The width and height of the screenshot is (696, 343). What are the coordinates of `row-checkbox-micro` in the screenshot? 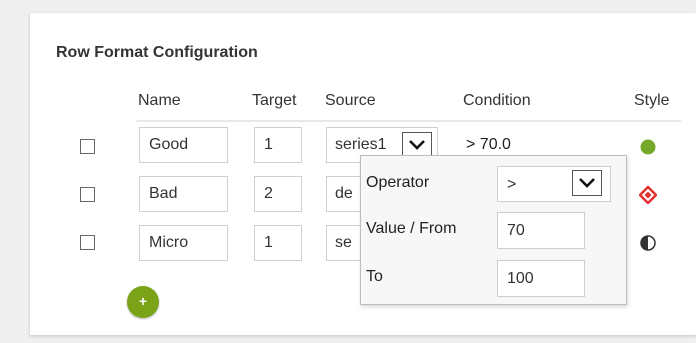 It's located at (87, 242).